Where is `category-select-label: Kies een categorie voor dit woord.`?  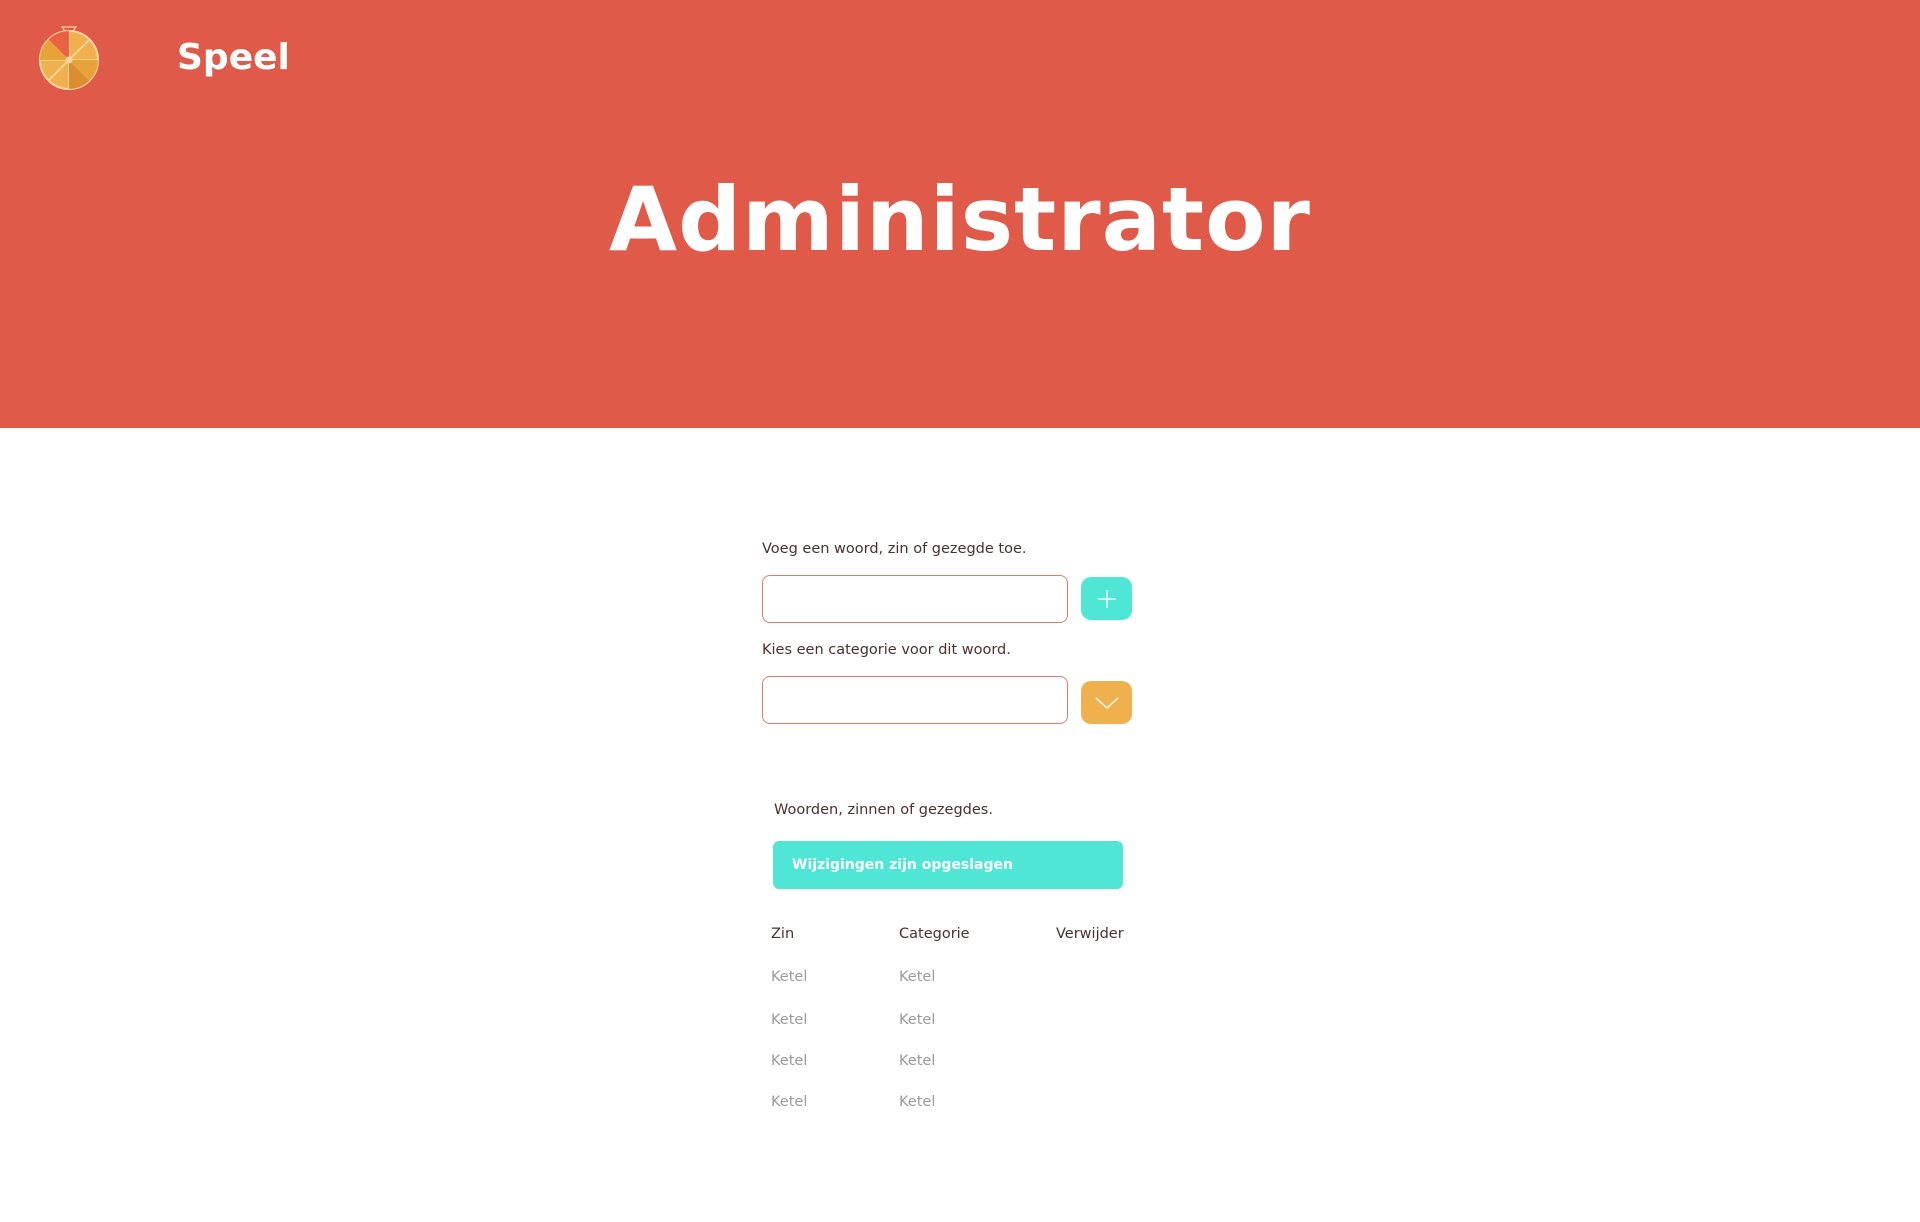
category-select-label: Kies een categorie voor dit woord. is located at coordinates (886, 650).